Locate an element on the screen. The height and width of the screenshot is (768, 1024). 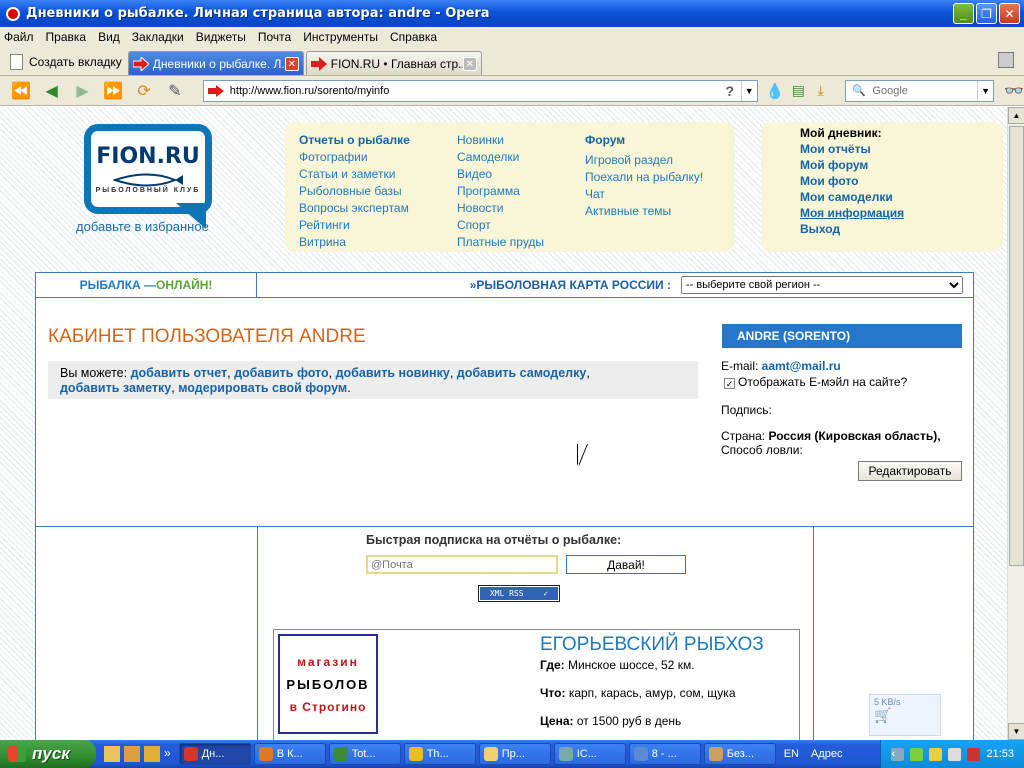
menu-item-bases: Рыболовные базы is located at coordinates (354, 191).